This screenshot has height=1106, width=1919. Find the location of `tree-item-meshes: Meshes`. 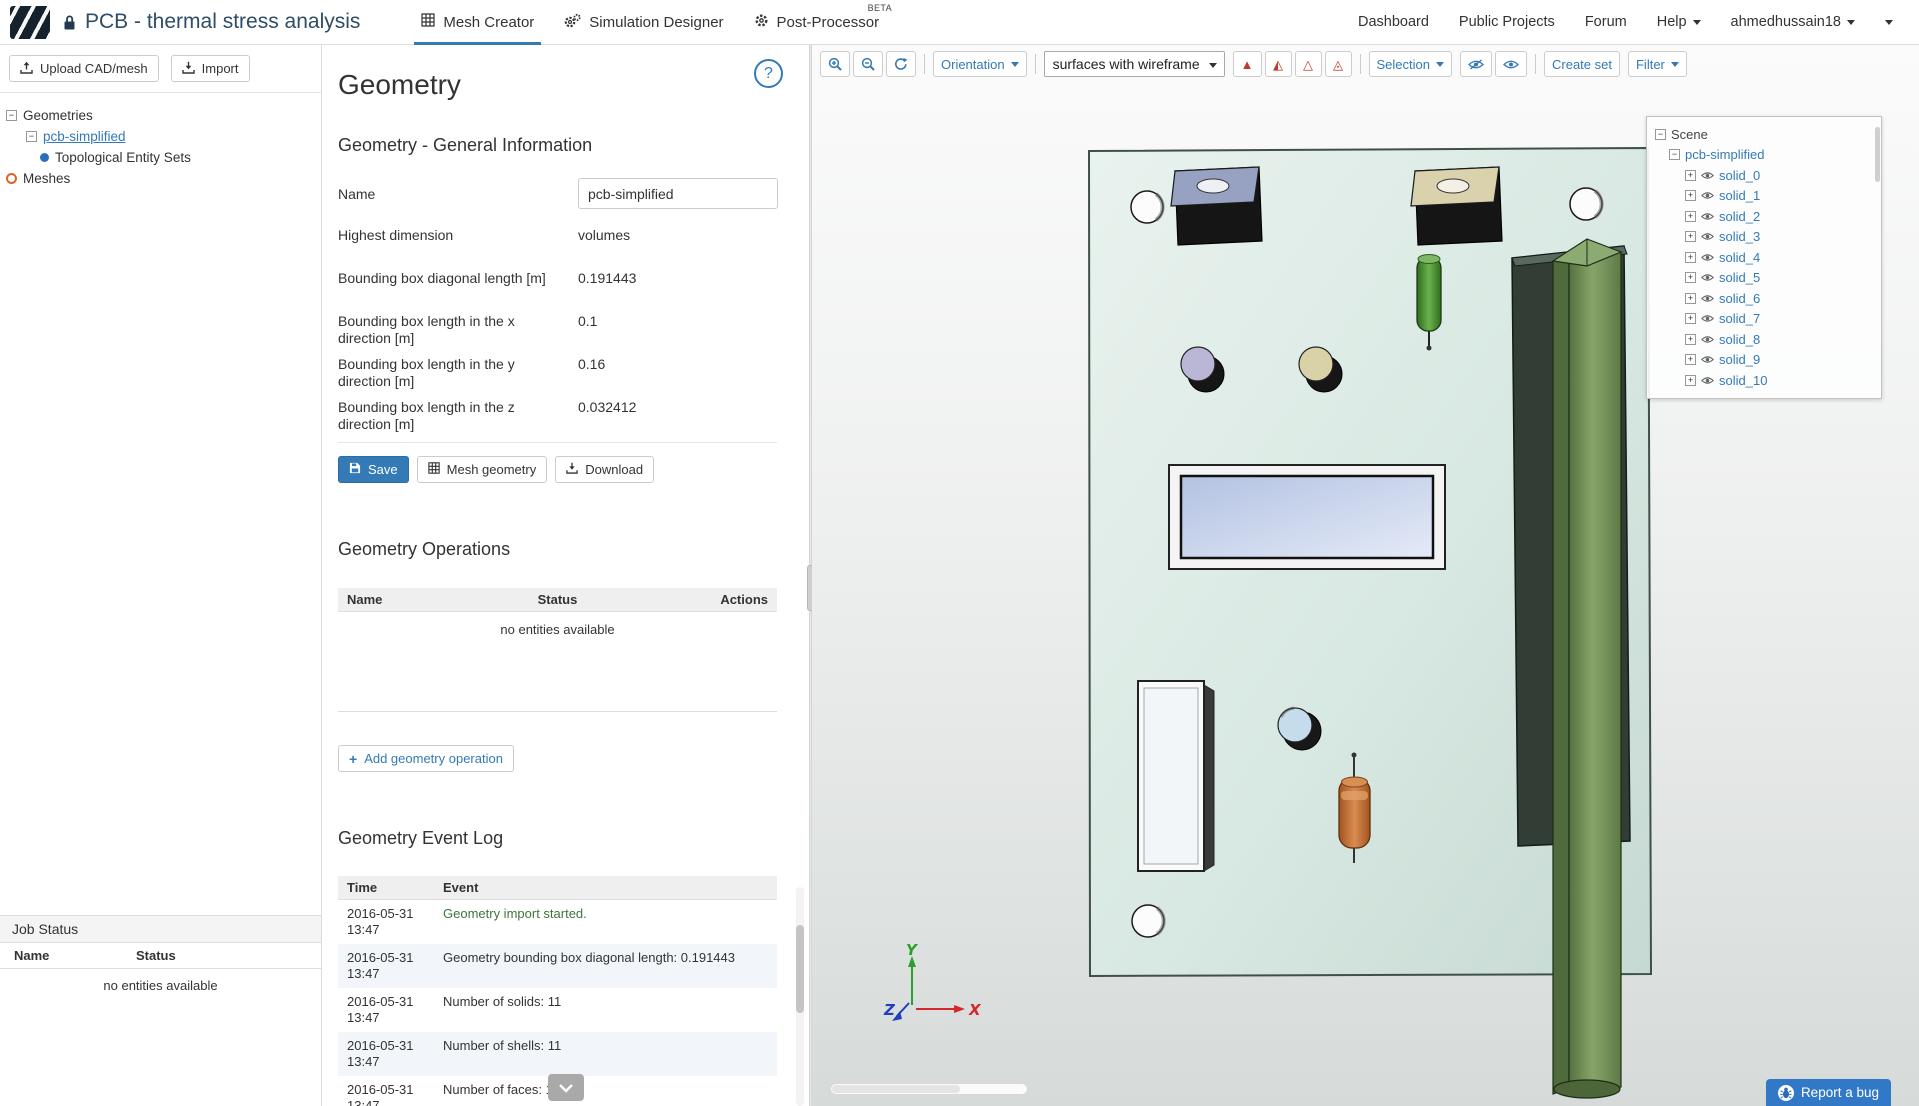

tree-item-meshes: Meshes is located at coordinates (160, 178).